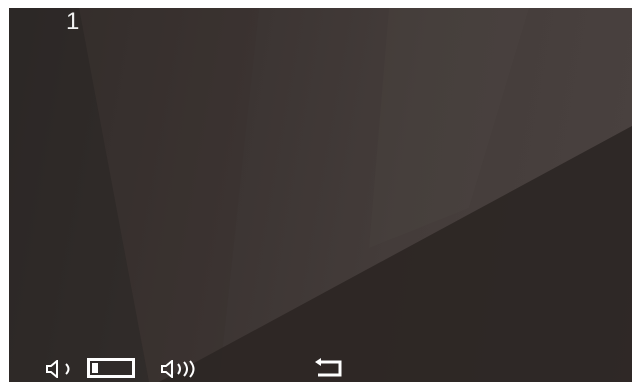 The width and height of the screenshot is (632, 382). Describe the element at coordinates (179, 369) in the screenshot. I see `volume-up-icon` at that location.